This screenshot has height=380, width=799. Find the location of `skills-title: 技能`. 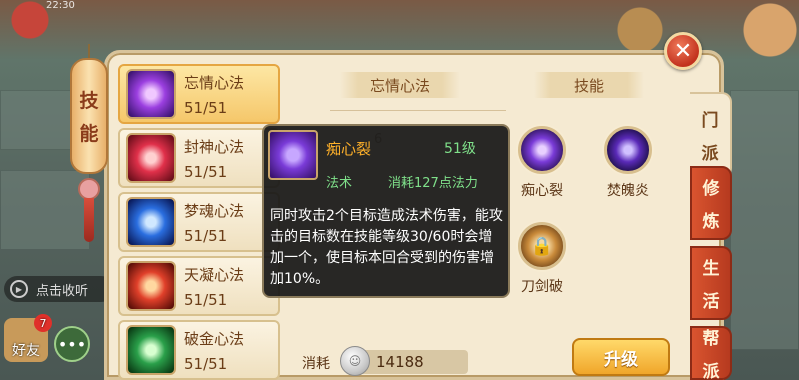

skills-title: 技能 is located at coordinates (589, 85).